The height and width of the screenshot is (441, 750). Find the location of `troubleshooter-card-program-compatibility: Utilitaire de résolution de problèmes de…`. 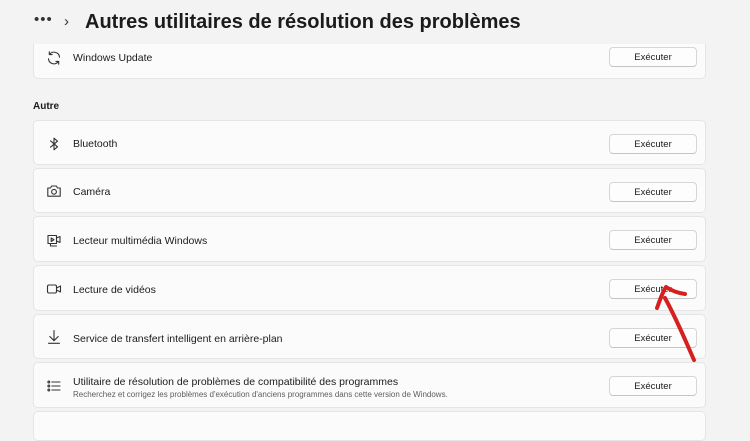

troubleshooter-card-program-compatibility: Utilitaire de résolution de problèmes de… is located at coordinates (369, 385).